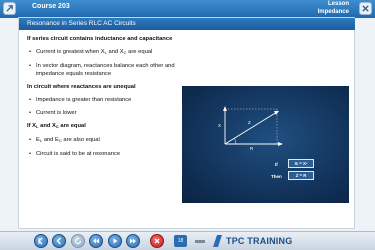 The height and width of the screenshot is (250, 375). I want to click on bullet-text: and X, so click(115, 52).